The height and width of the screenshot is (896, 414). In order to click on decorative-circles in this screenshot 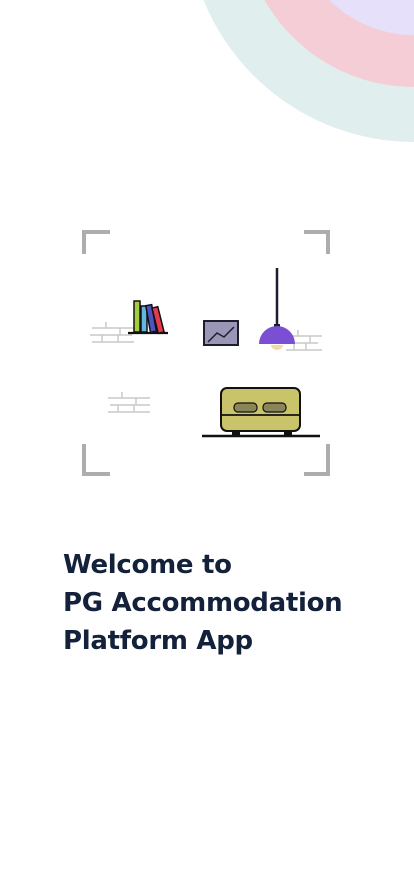, I will do `click(308, 71)`.